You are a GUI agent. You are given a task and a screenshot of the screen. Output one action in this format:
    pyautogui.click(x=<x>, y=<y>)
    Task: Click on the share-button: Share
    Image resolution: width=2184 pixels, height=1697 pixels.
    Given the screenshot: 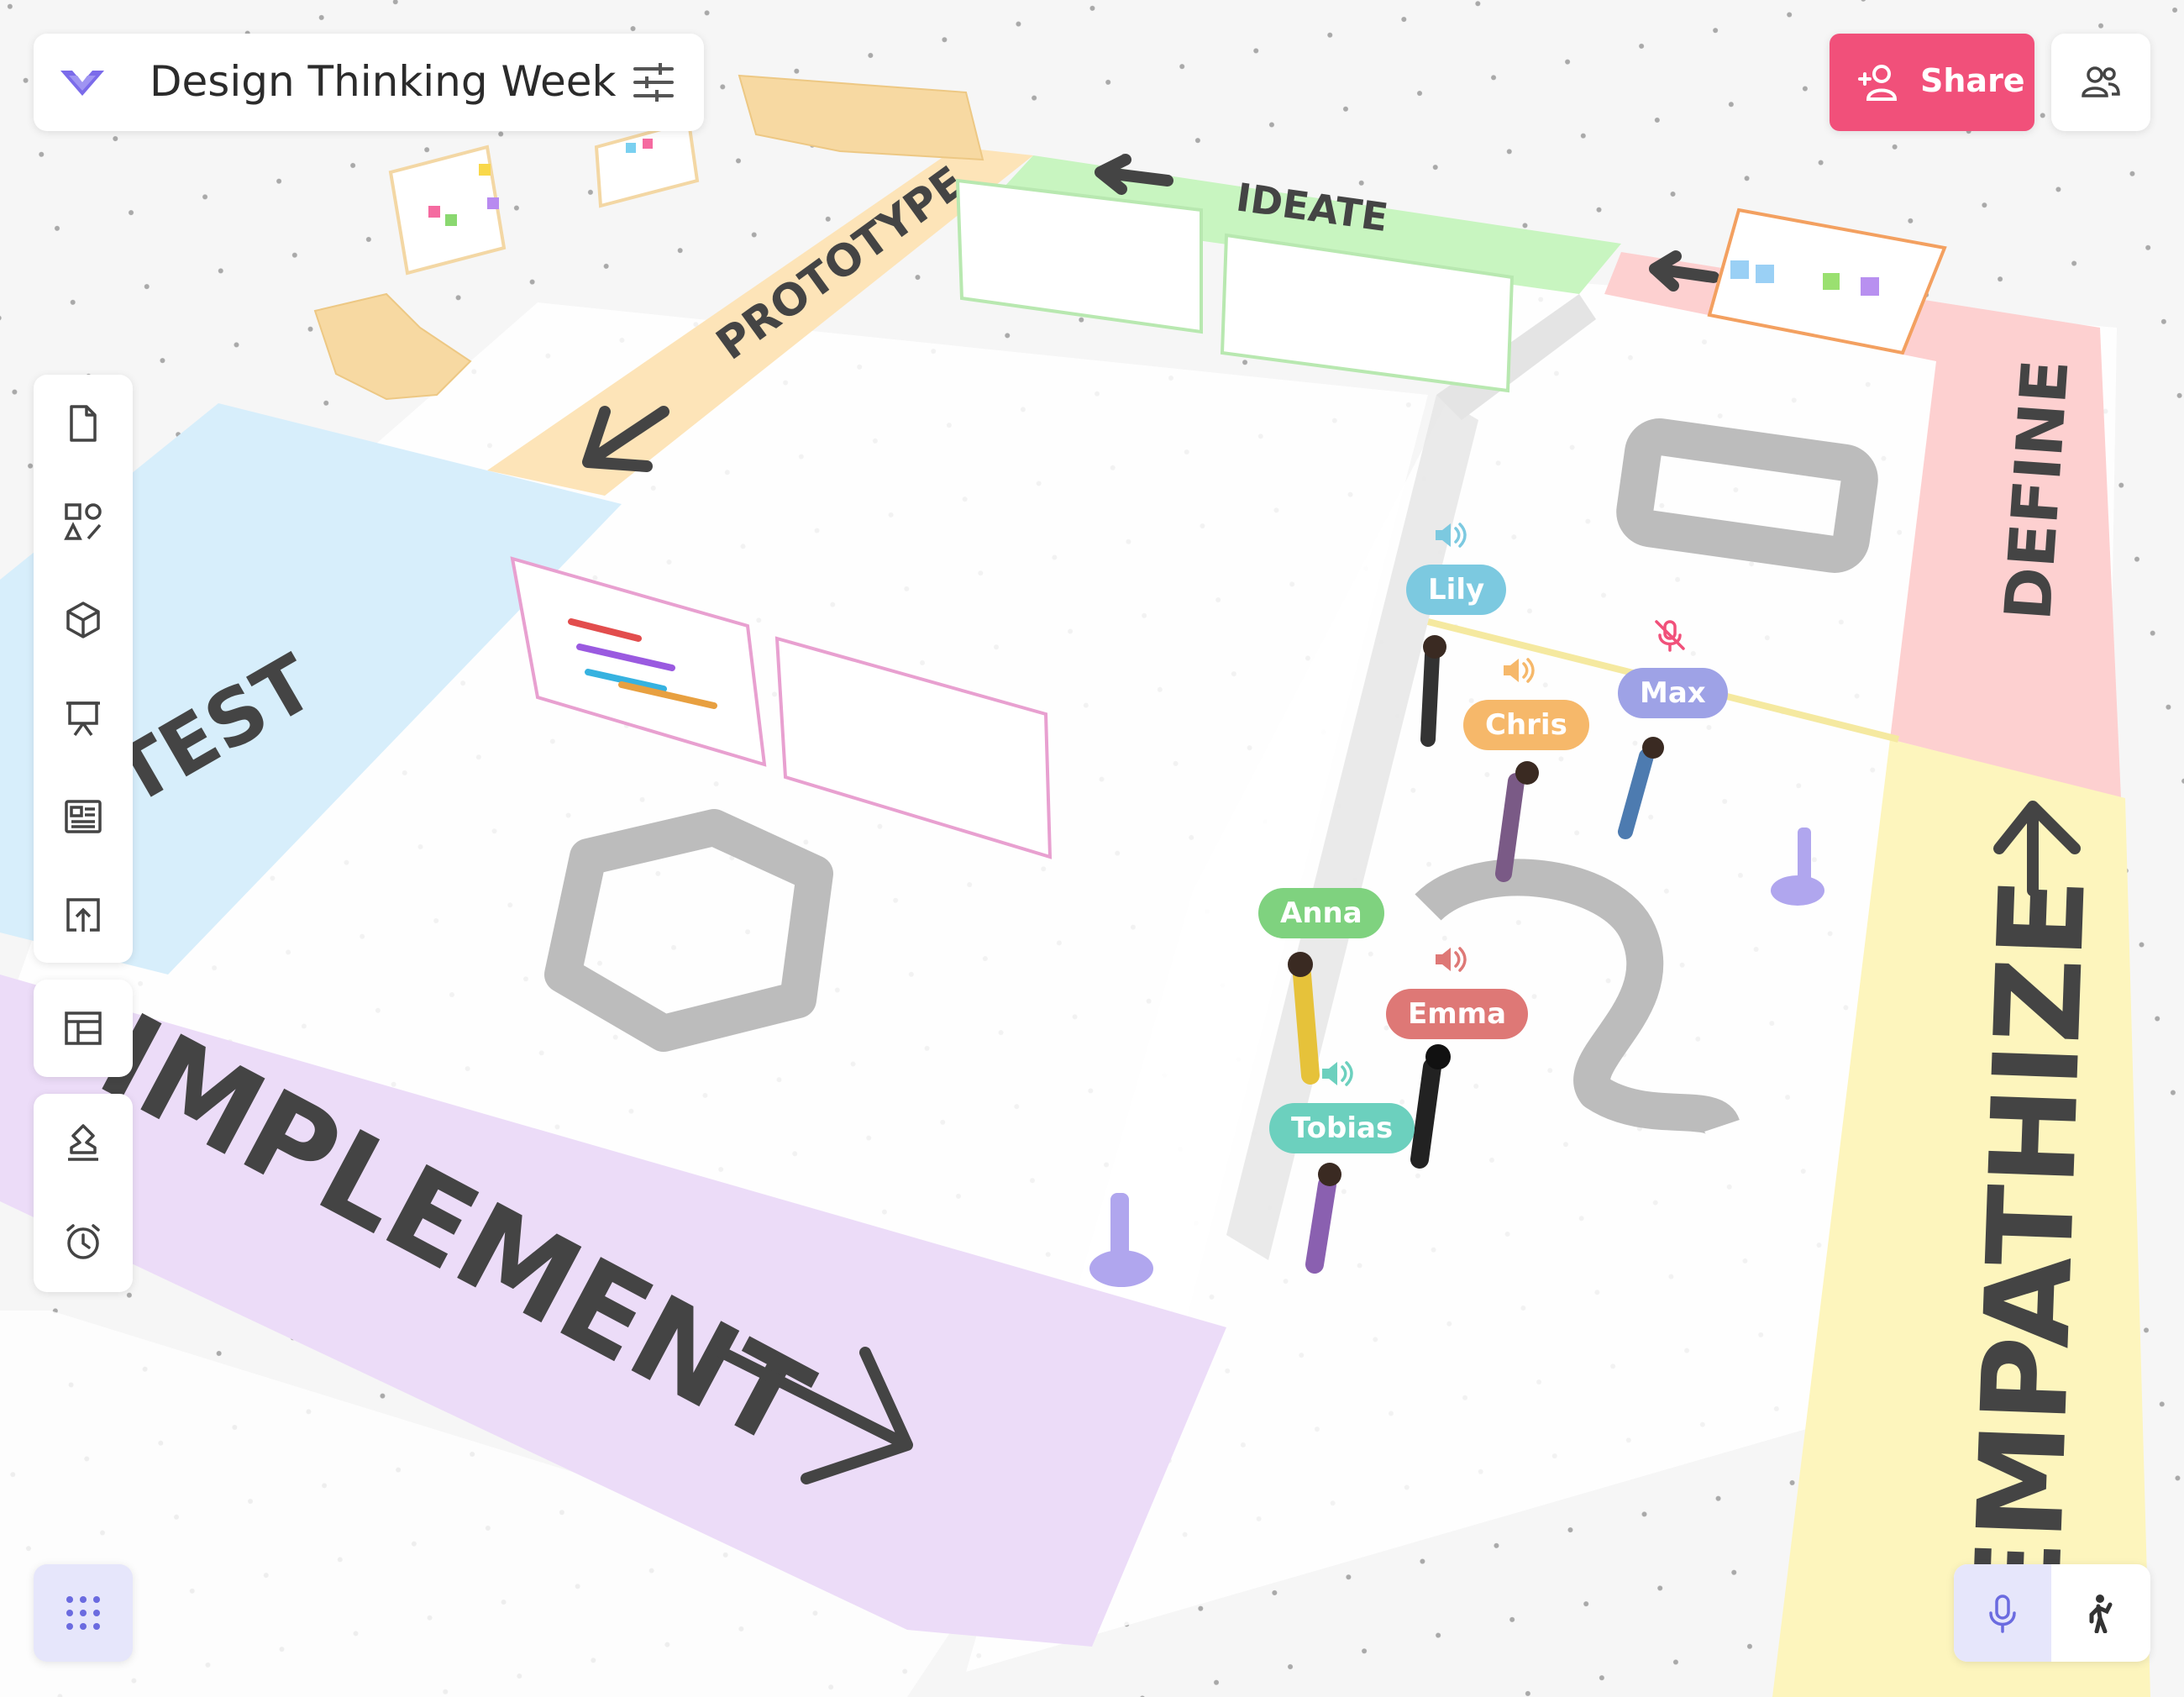 What is the action you would take?
    pyautogui.click(x=1932, y=82)
    